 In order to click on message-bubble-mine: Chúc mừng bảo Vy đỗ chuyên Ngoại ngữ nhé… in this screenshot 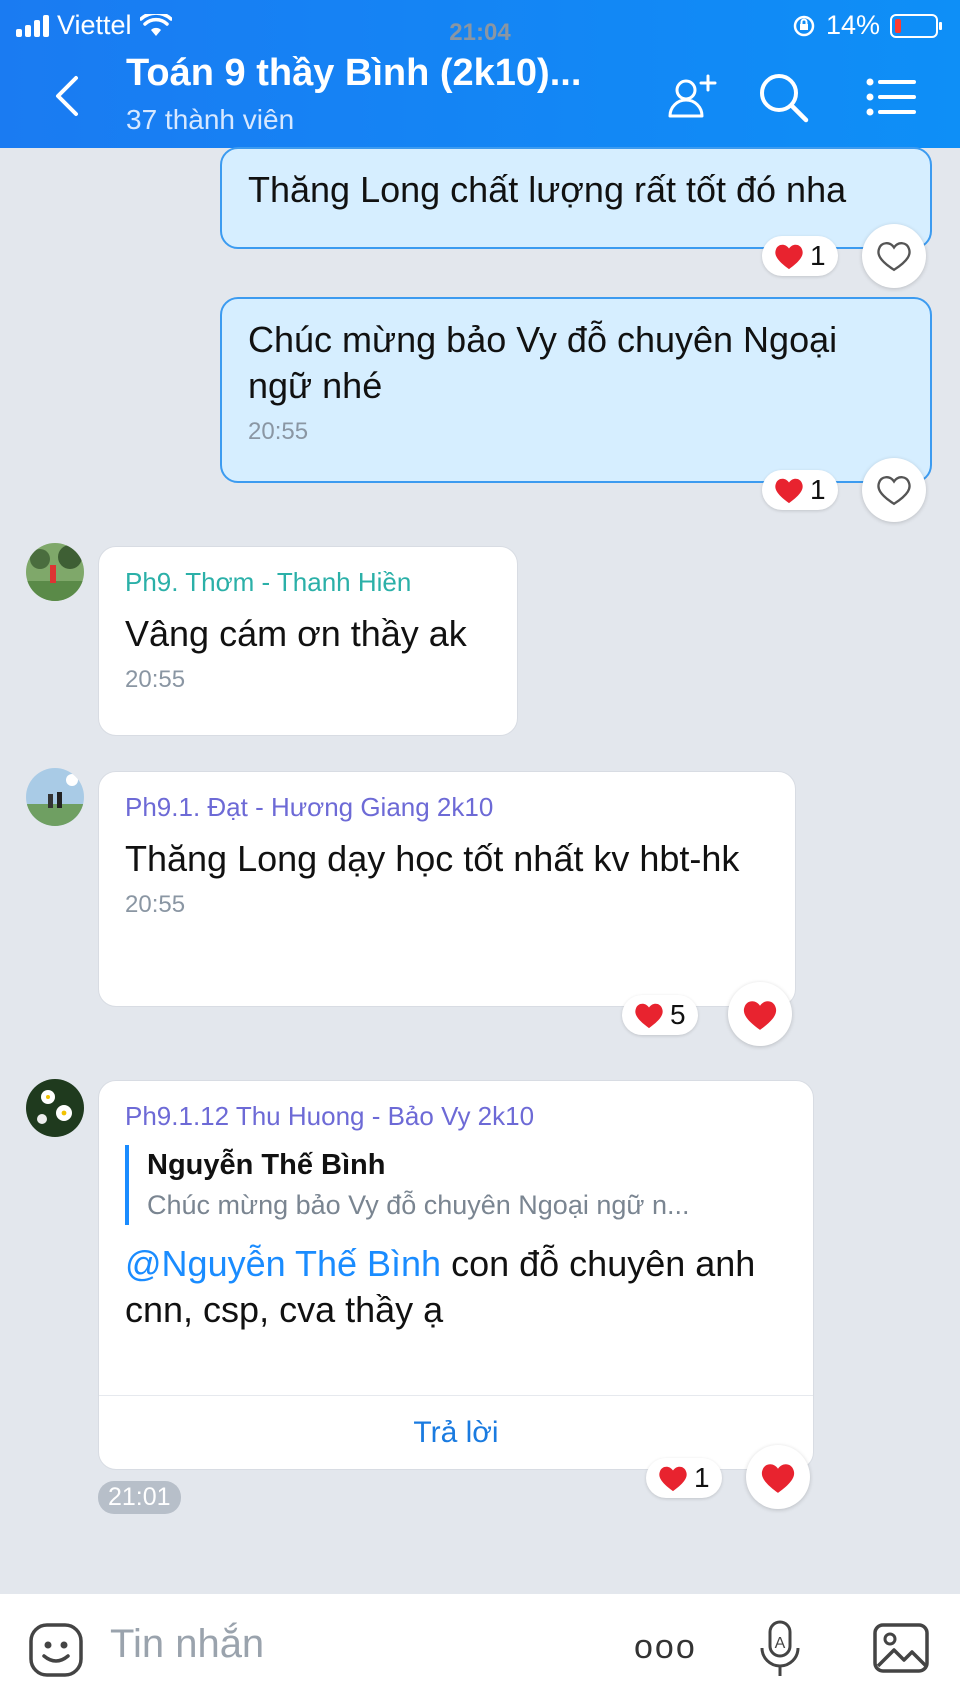, I will do `click(576, 390)`.